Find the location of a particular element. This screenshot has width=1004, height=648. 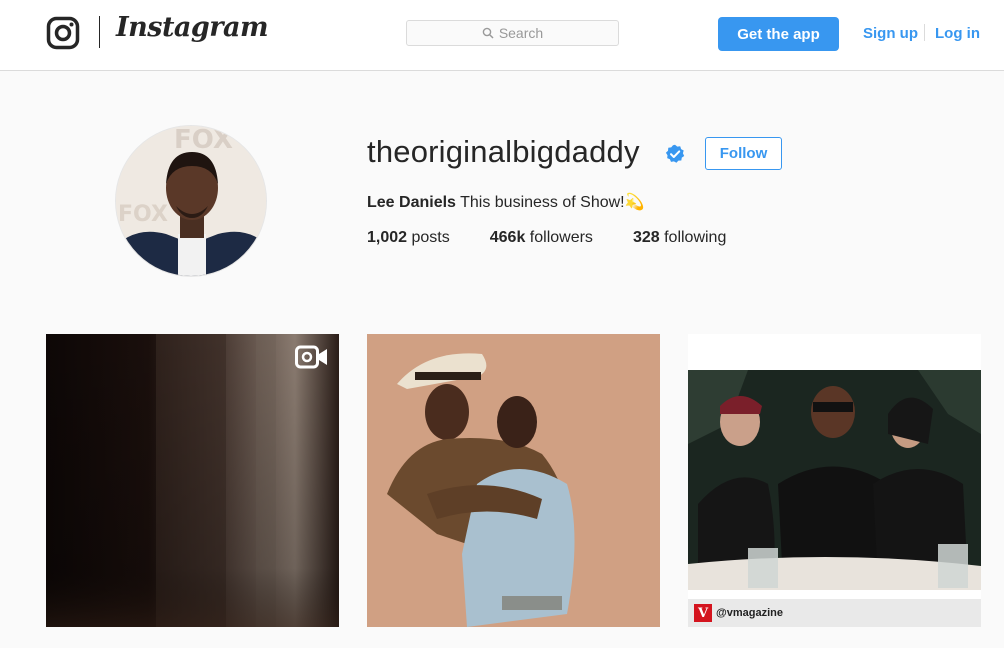

profile-stats: 1,002 posts 466k followers 328 following is located at coordinates (566, 238).